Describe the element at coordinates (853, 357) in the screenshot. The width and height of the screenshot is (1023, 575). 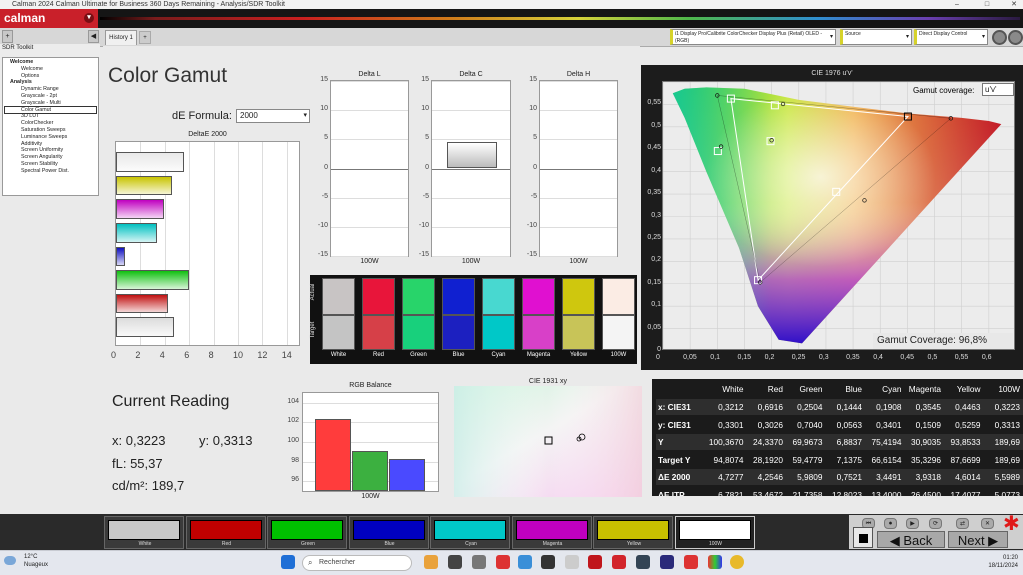
I see `cie-xtick: 0,35` at that location.